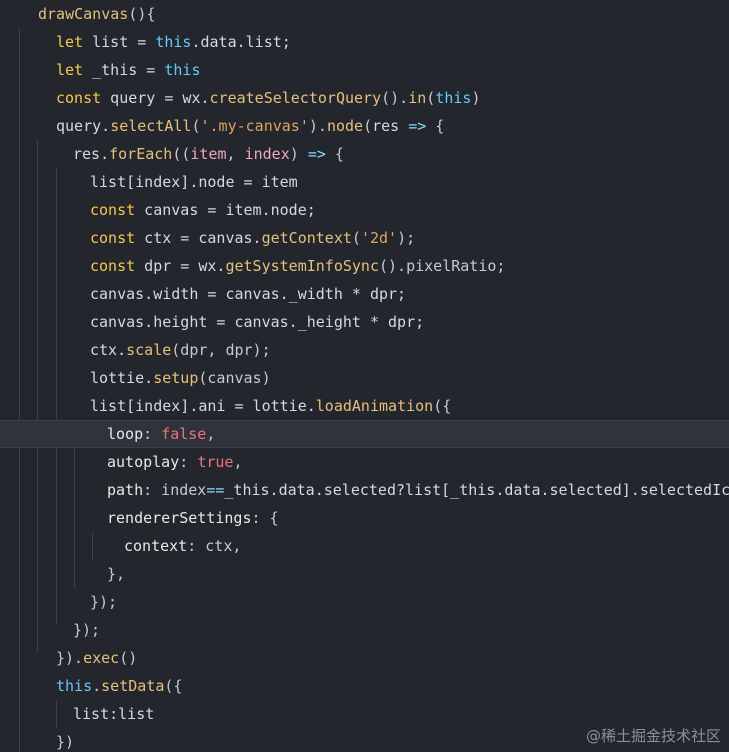 The width and height of the screenshot is (729, 752). What do you see at coordinates (155, 98) in the screenshot?
I see `code-token: query = wx.` at bounding box center [155, 98].